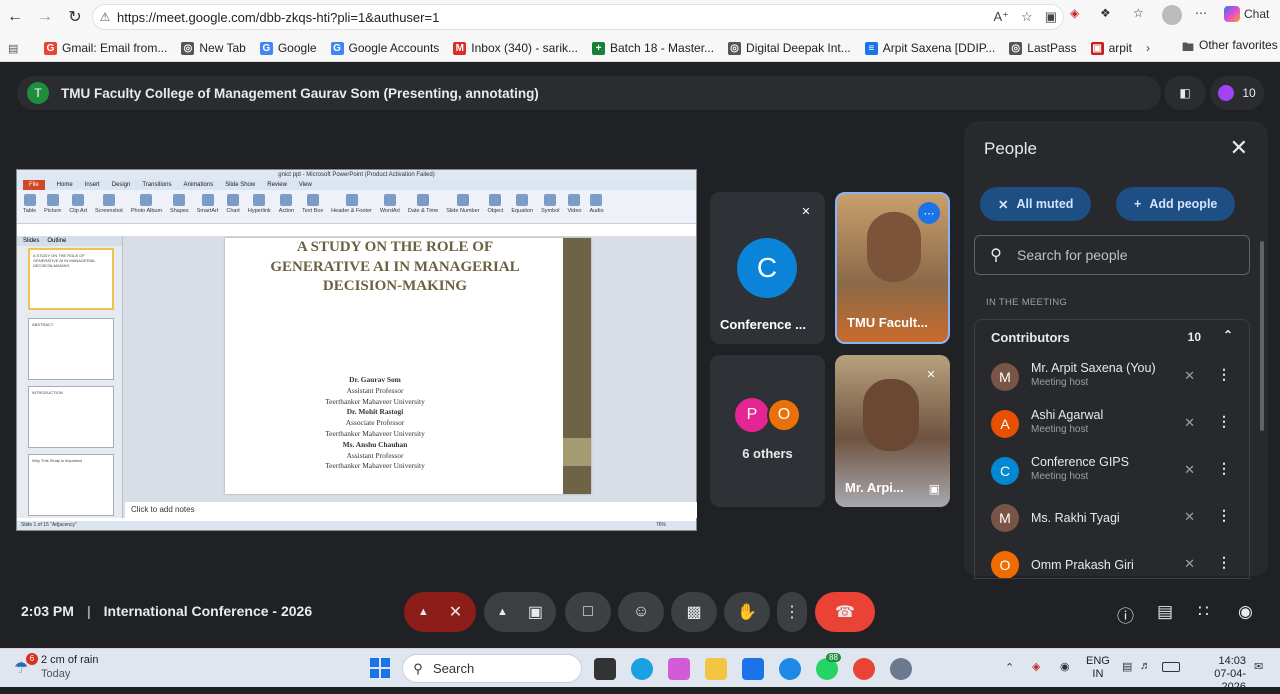 Image resolution: width=1280 pixels, height=694 pixels. What do you see at coordinates (1098, 668) in the screenshot?
I see `language-indicator: ENG IN` at bounding box center [1098, 668].